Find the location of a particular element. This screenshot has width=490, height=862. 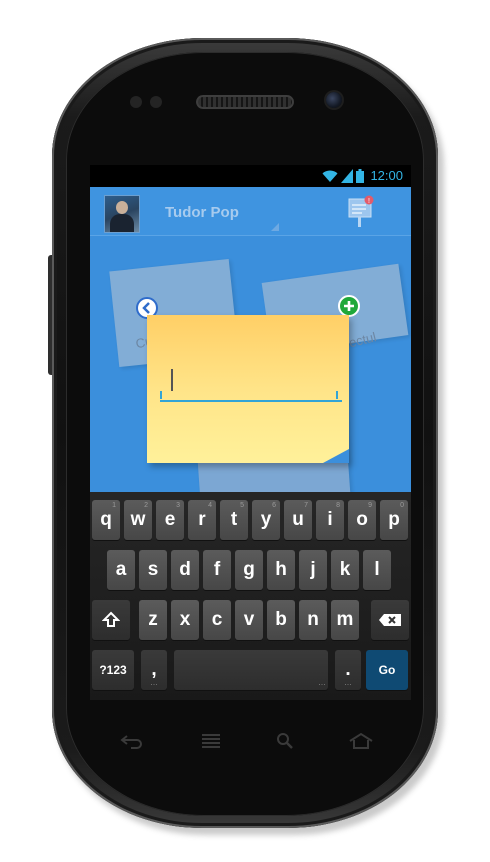

key-d: d is located at coordinates (185, 570).